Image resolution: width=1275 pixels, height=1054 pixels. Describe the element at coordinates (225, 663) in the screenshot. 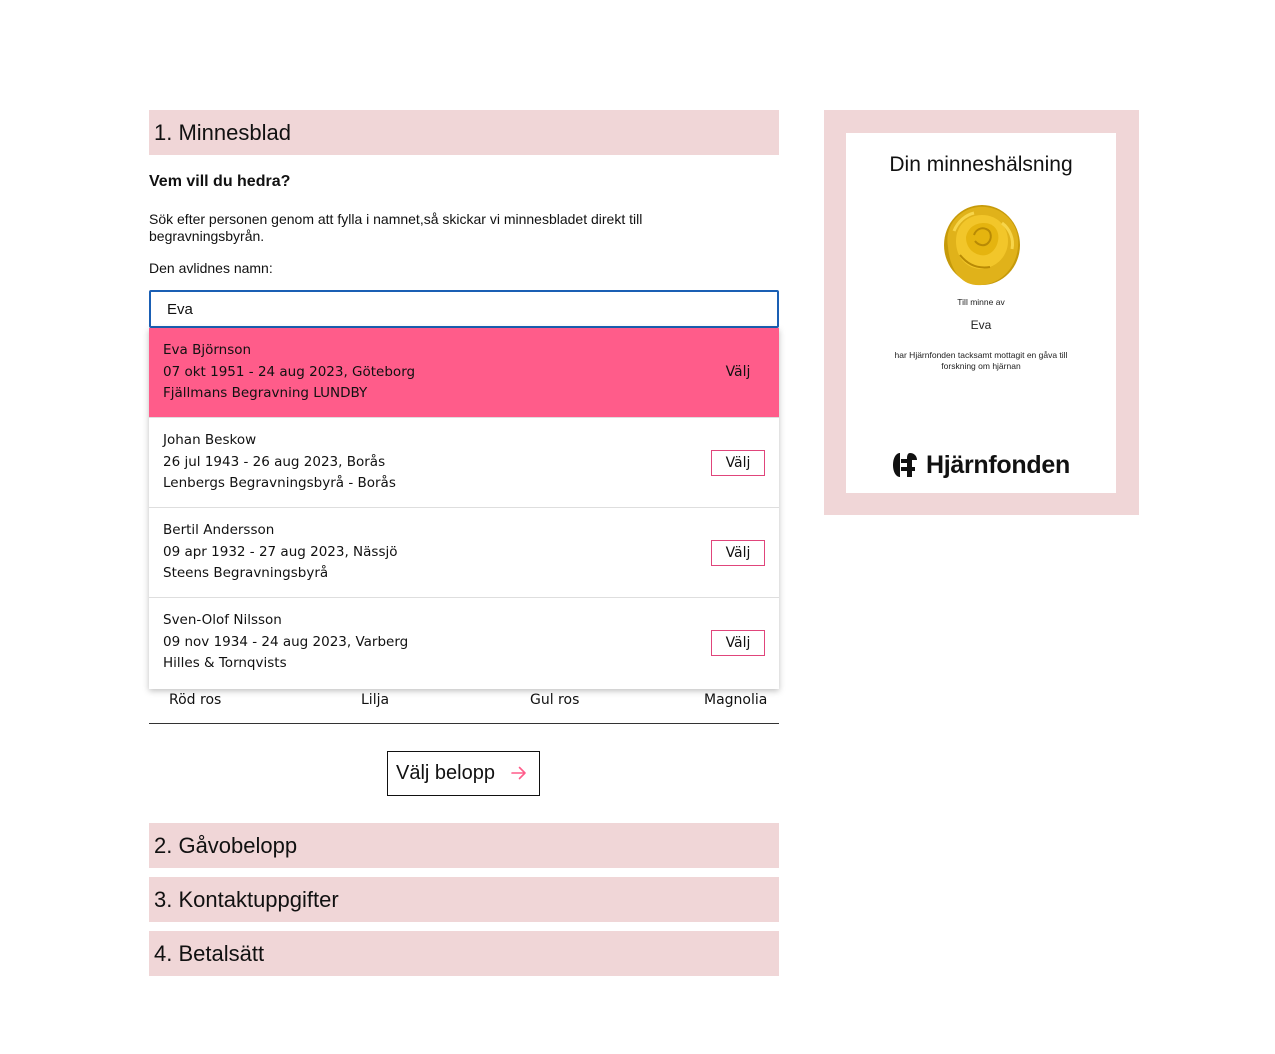

I see `result-agency: Hilles & Tornqvists` at that location.